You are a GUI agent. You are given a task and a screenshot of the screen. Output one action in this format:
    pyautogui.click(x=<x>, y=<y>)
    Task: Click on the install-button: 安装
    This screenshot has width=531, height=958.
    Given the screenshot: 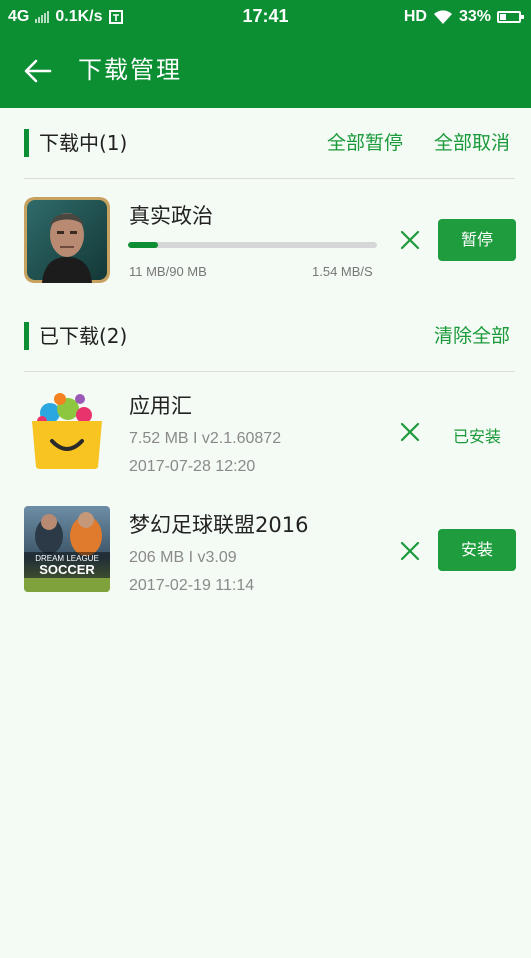 What is the action you would take?
    pyautogui.click(x=477, y=550)
    